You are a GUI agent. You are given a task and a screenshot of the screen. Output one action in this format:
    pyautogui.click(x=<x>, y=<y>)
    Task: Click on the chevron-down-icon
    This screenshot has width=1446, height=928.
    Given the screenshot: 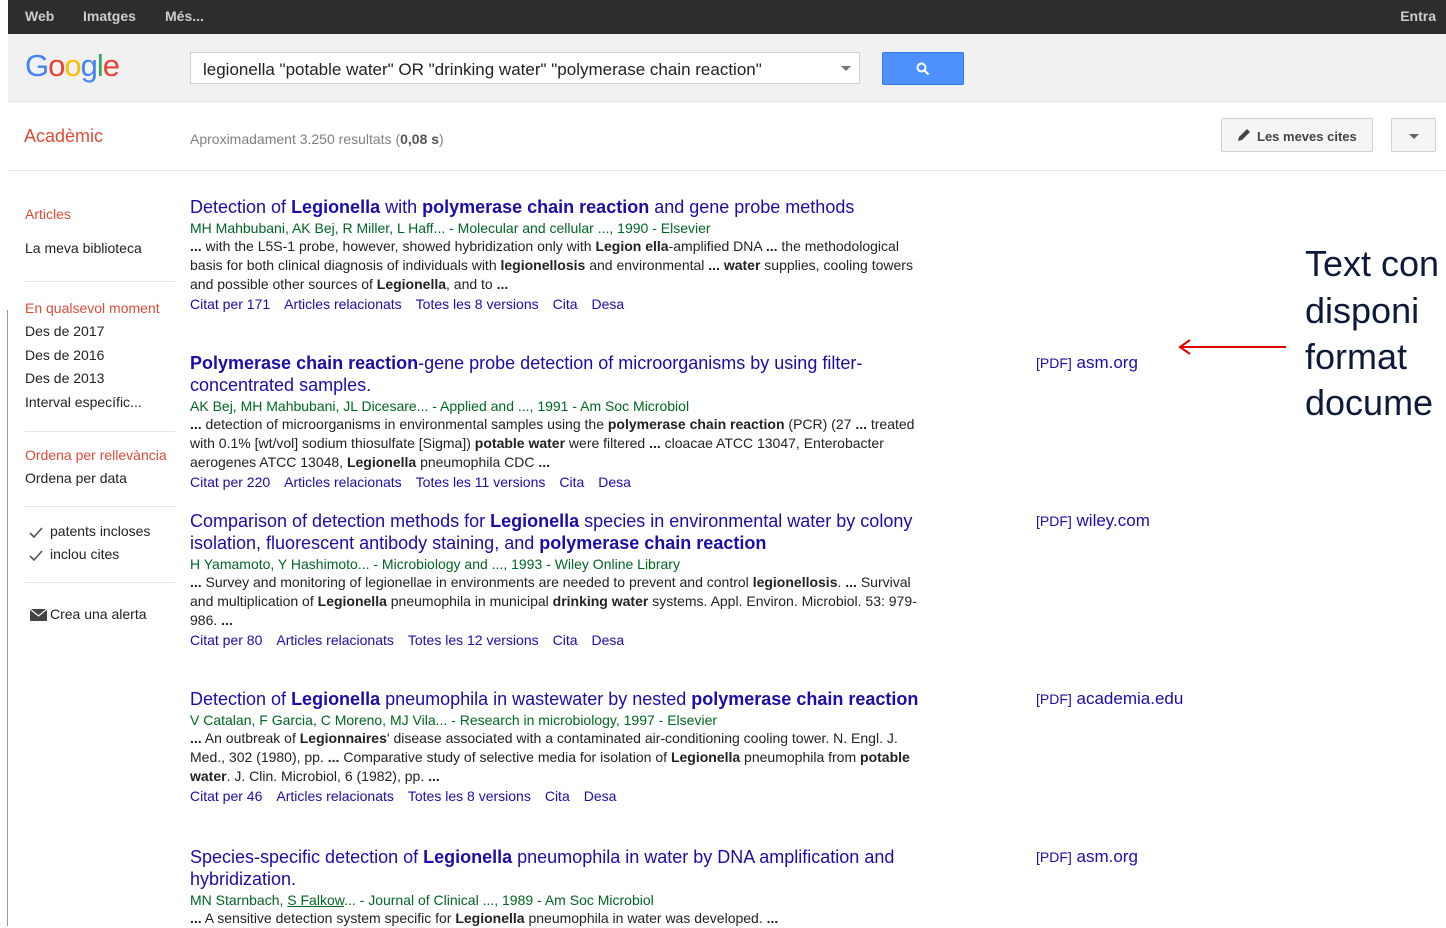 What is the action you would take?
    pyautogui.click(x=1414, y=136)
    